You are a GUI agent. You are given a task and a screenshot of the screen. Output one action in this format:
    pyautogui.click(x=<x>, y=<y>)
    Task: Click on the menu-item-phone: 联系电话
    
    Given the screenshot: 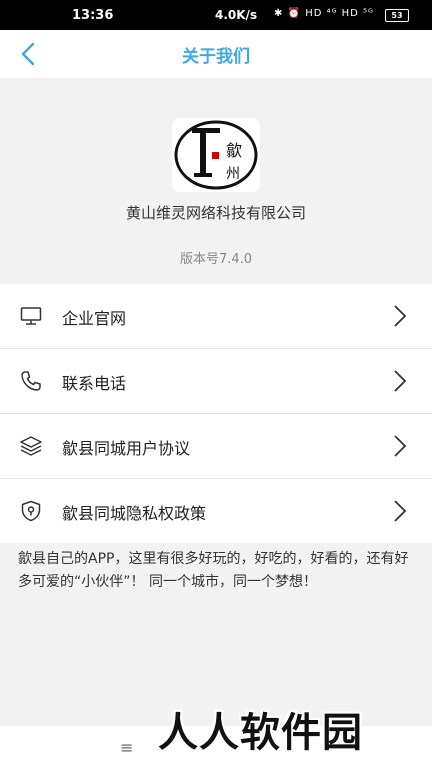 What is the action you would take?
    pyautogui.click(x=216, y=381)
    